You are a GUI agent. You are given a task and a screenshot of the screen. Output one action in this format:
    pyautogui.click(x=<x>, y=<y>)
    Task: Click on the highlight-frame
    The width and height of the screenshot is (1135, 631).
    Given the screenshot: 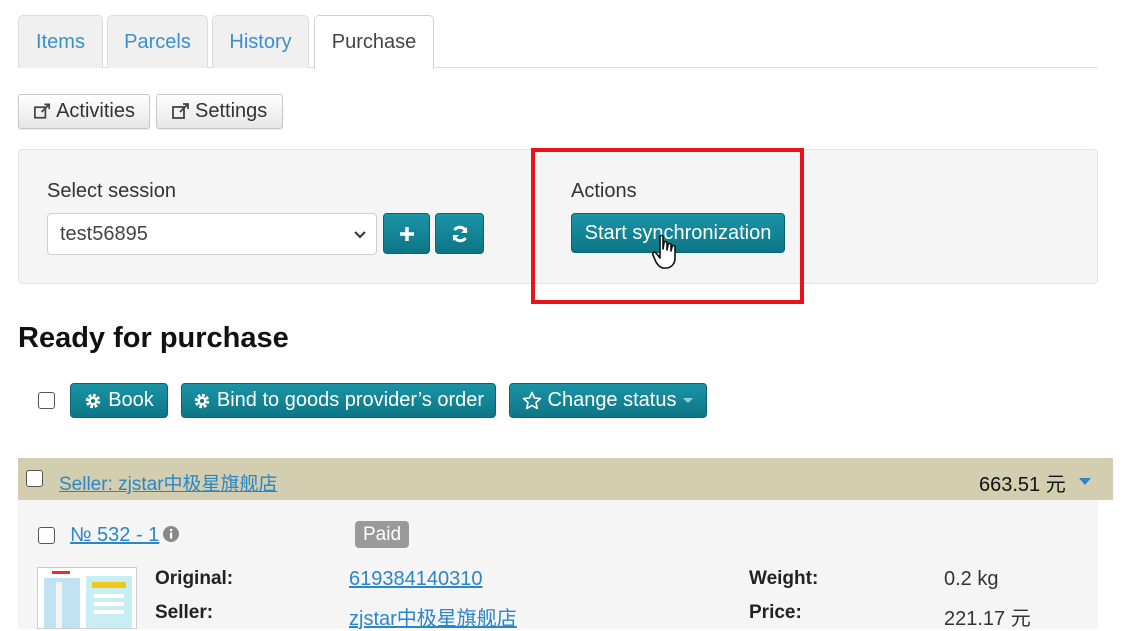 What is the action you would take?
    pyautogui.click(x=667, y=226)
    